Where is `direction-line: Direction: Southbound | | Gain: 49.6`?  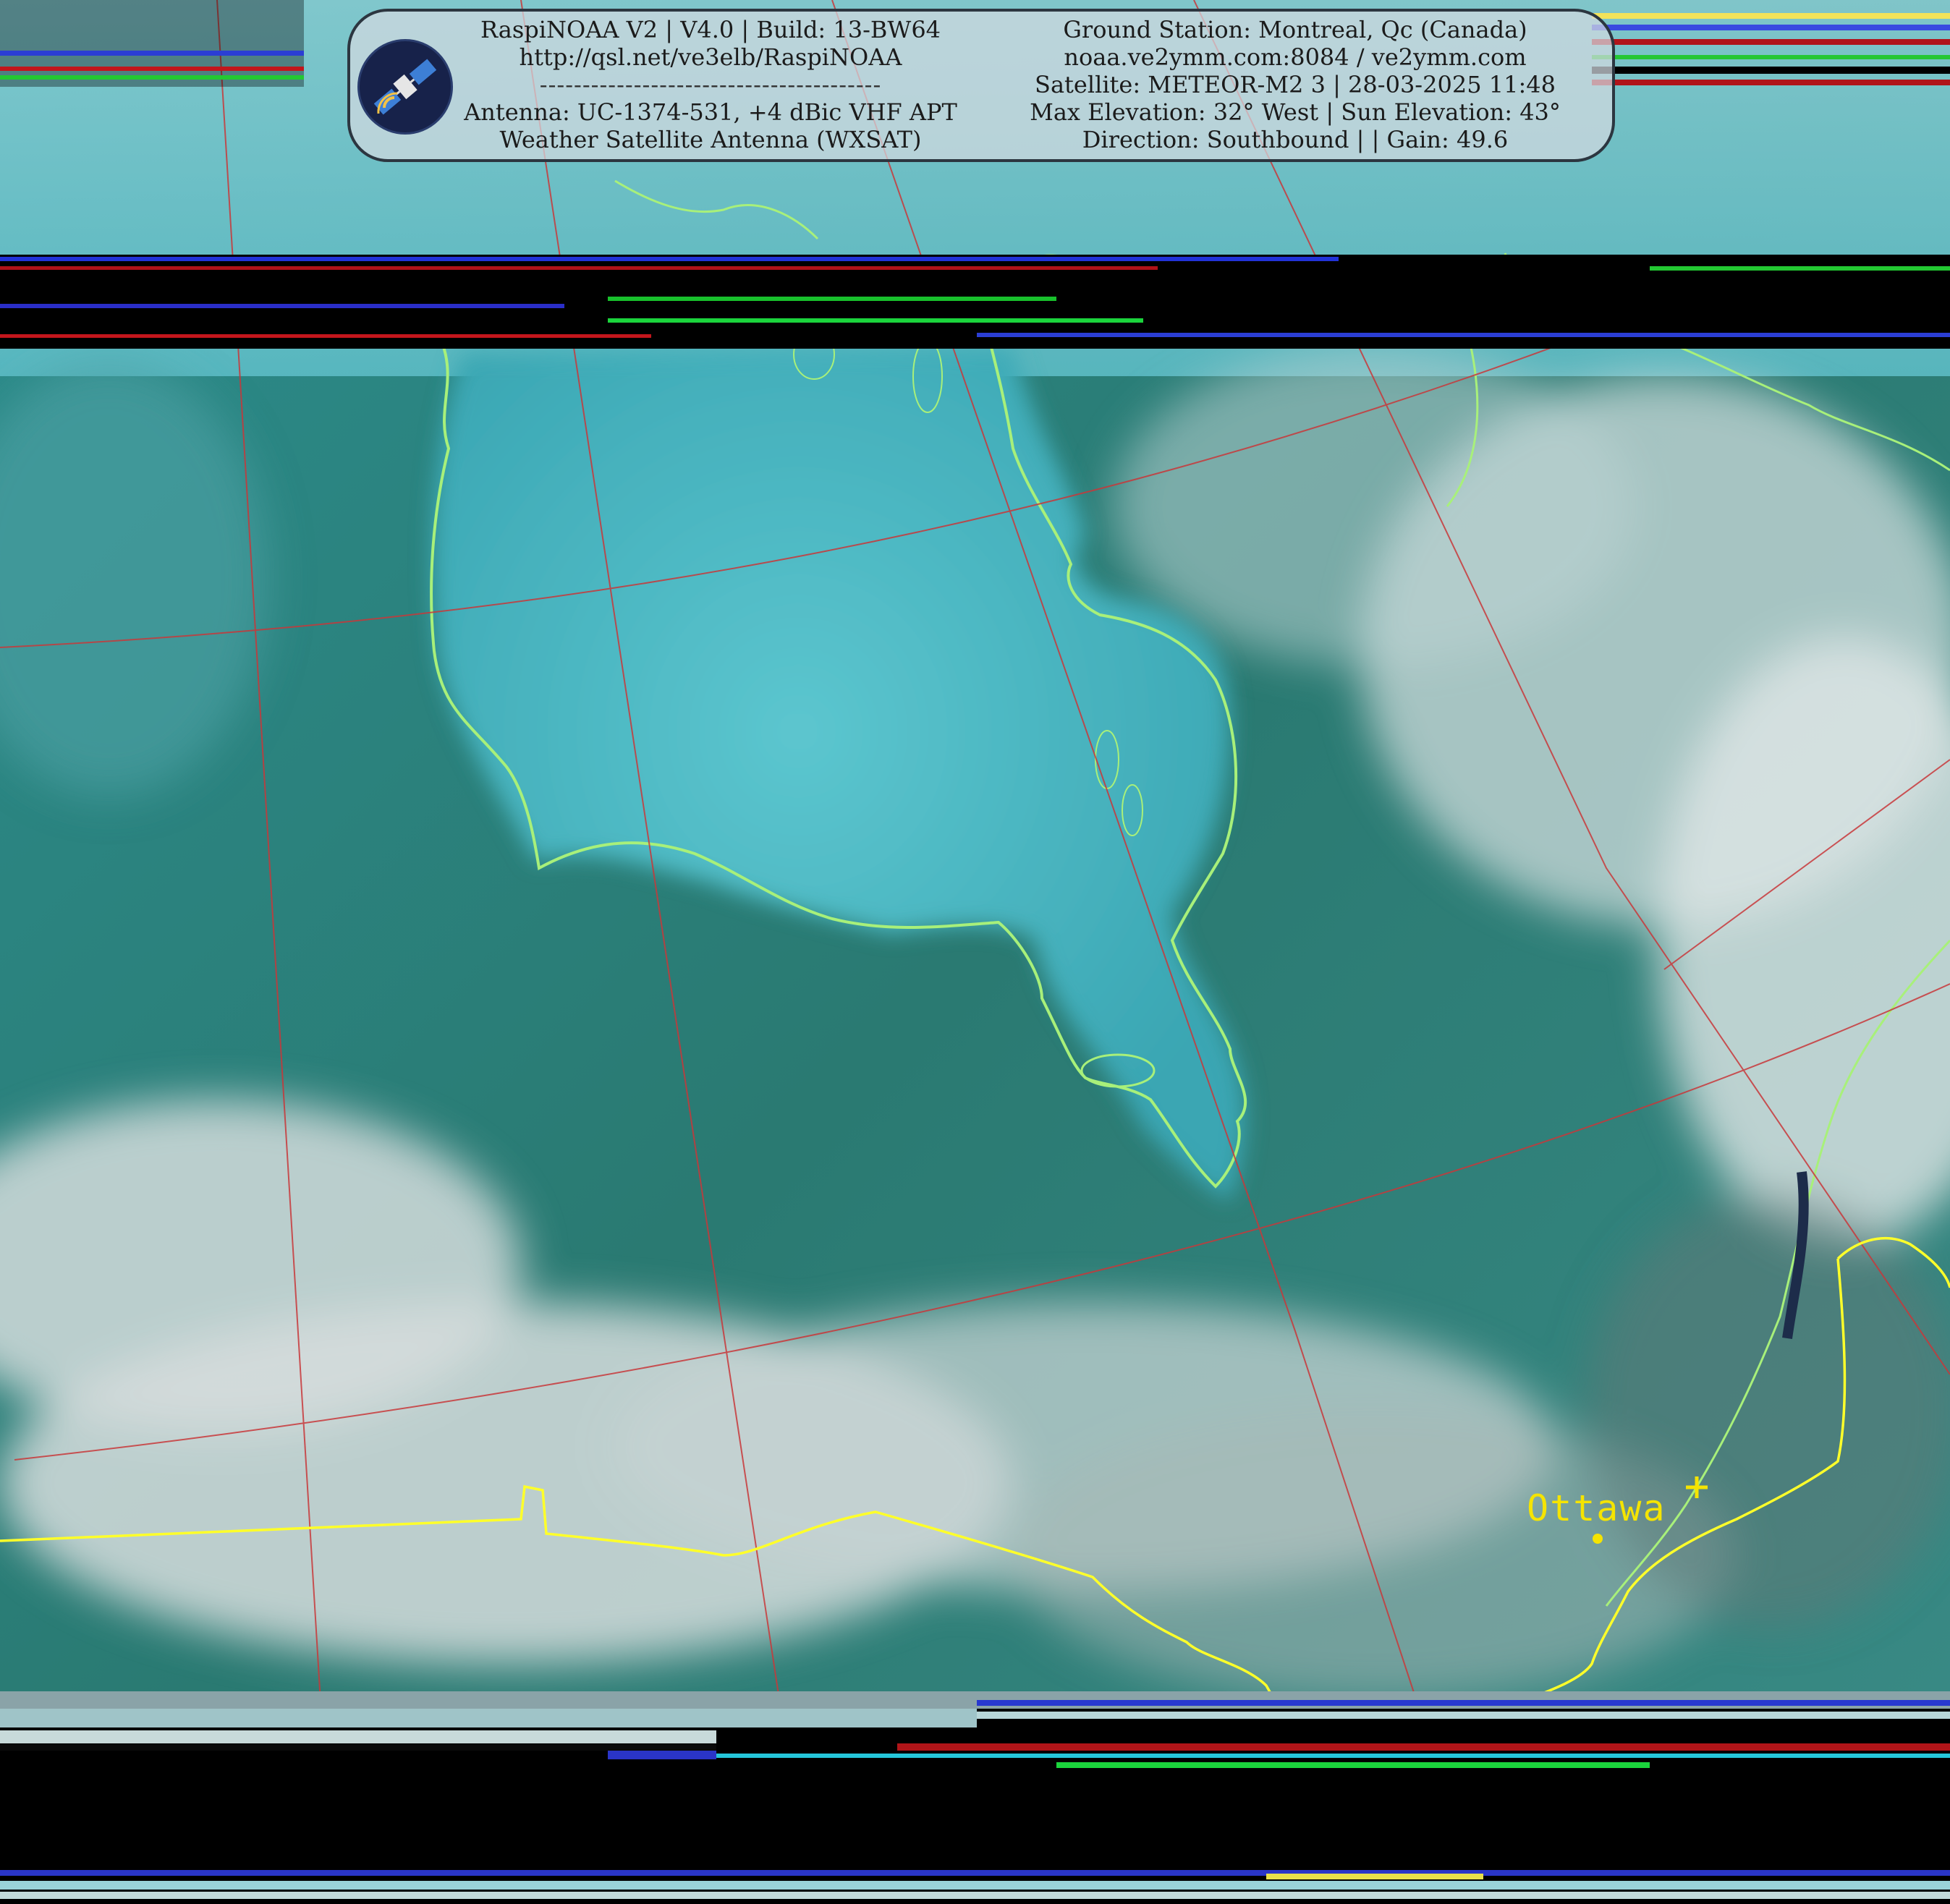
direction-line: Direction: Southbound | | Gain: 49.6 is located at coordinates (1295, 139).